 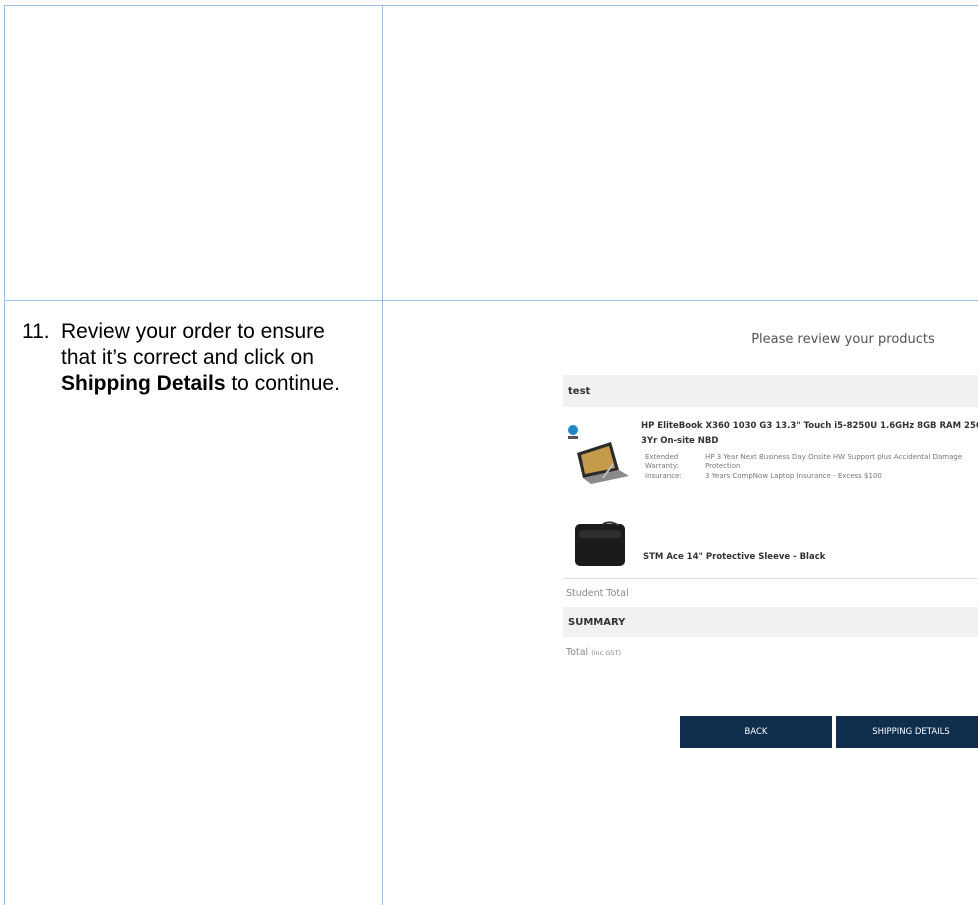 I want to click on step-bold-button-name: Shipping Details, so click(x=143, y=383).